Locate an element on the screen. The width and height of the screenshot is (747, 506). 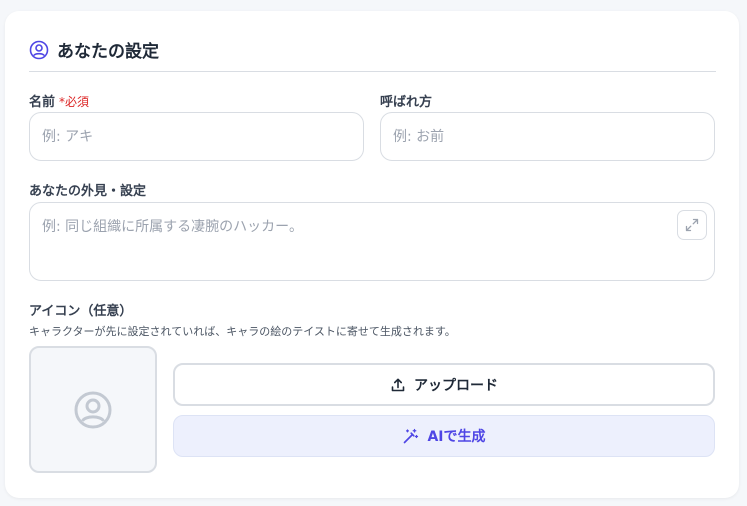
section-header: あなたの設定 is located at coordinates (94, 49).